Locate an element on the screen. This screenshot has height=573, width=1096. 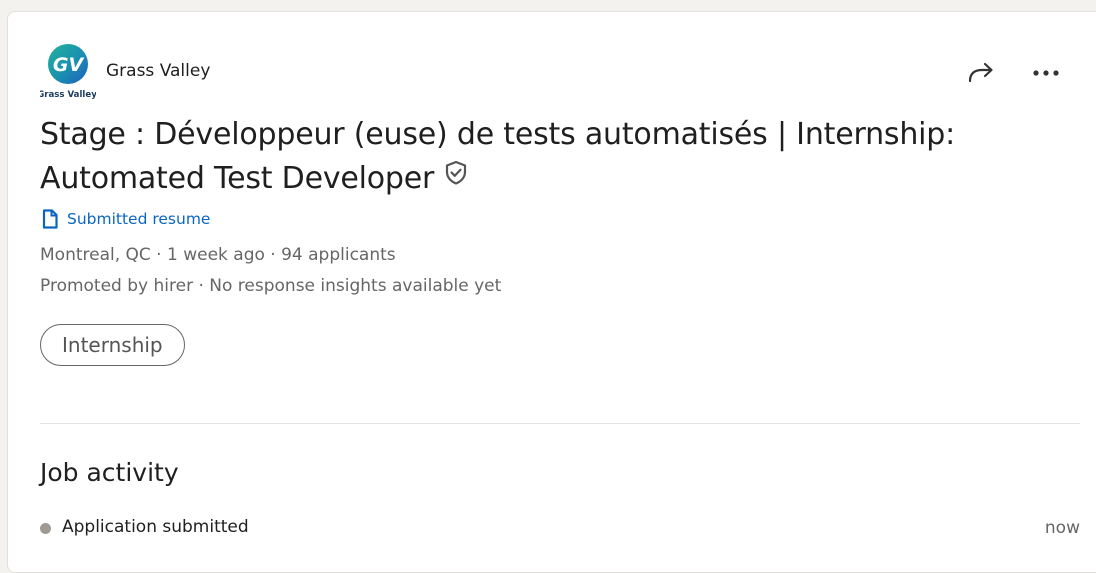
document-icon is located at coordinates (50, 219).